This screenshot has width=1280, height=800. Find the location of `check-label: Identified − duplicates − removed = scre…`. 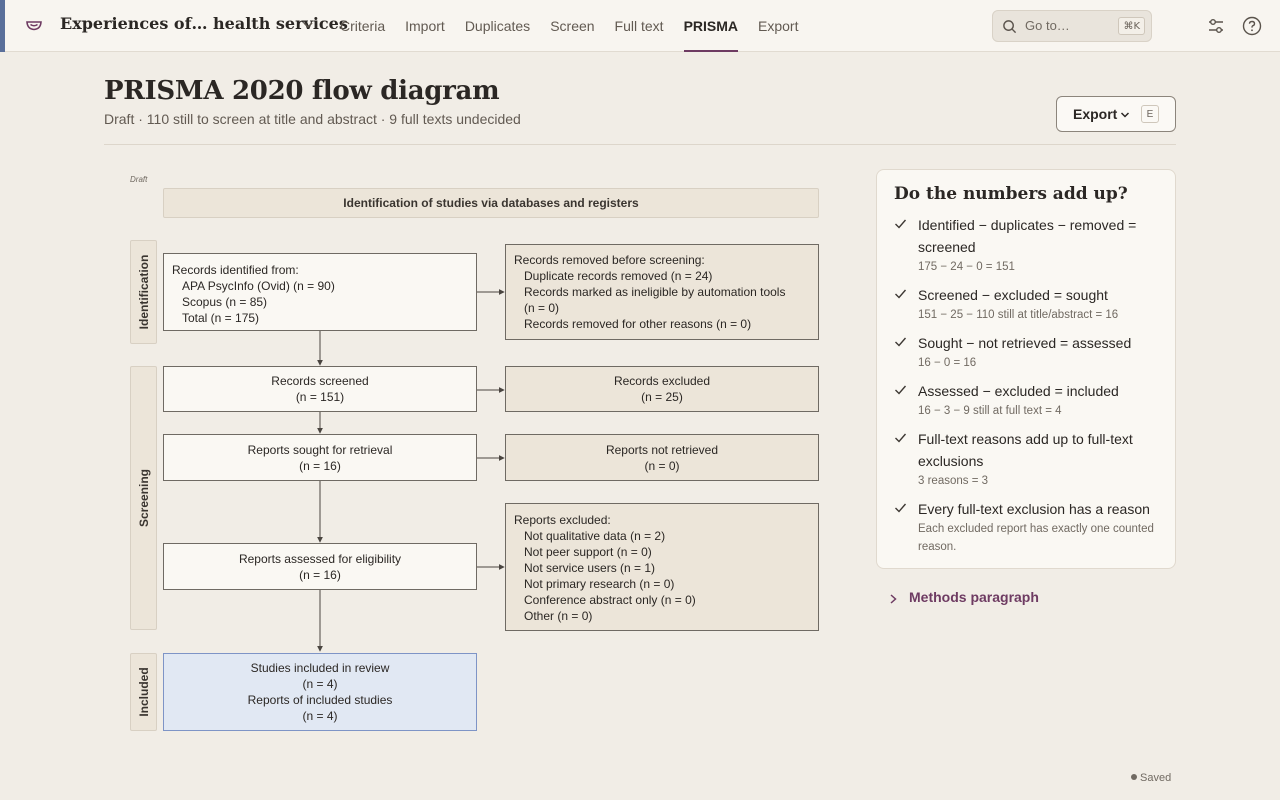

check-label: Identified − duplicates − removed = scre… is located at coordinates (1027, 236).